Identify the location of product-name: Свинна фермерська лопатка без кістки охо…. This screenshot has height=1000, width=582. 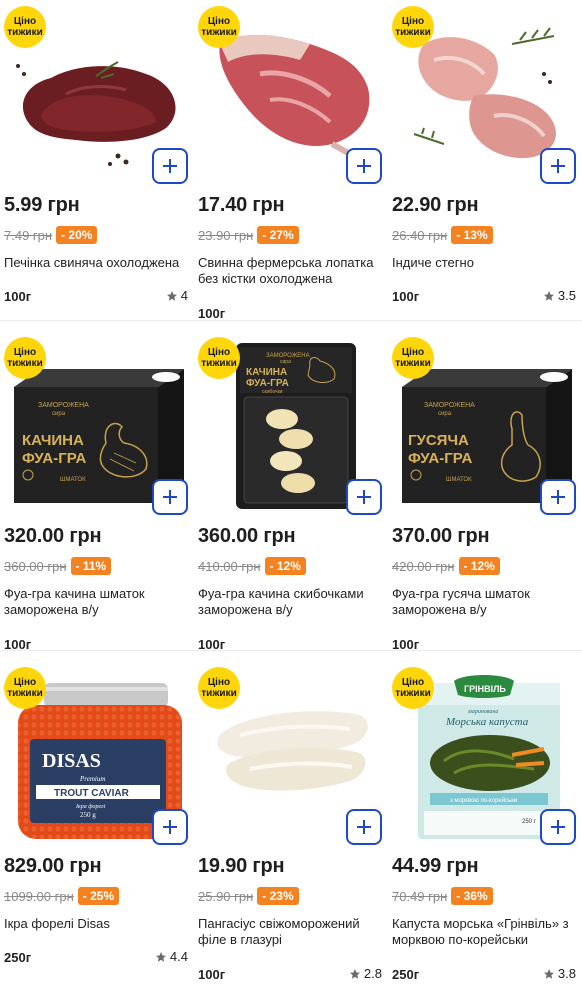
(291, 271).